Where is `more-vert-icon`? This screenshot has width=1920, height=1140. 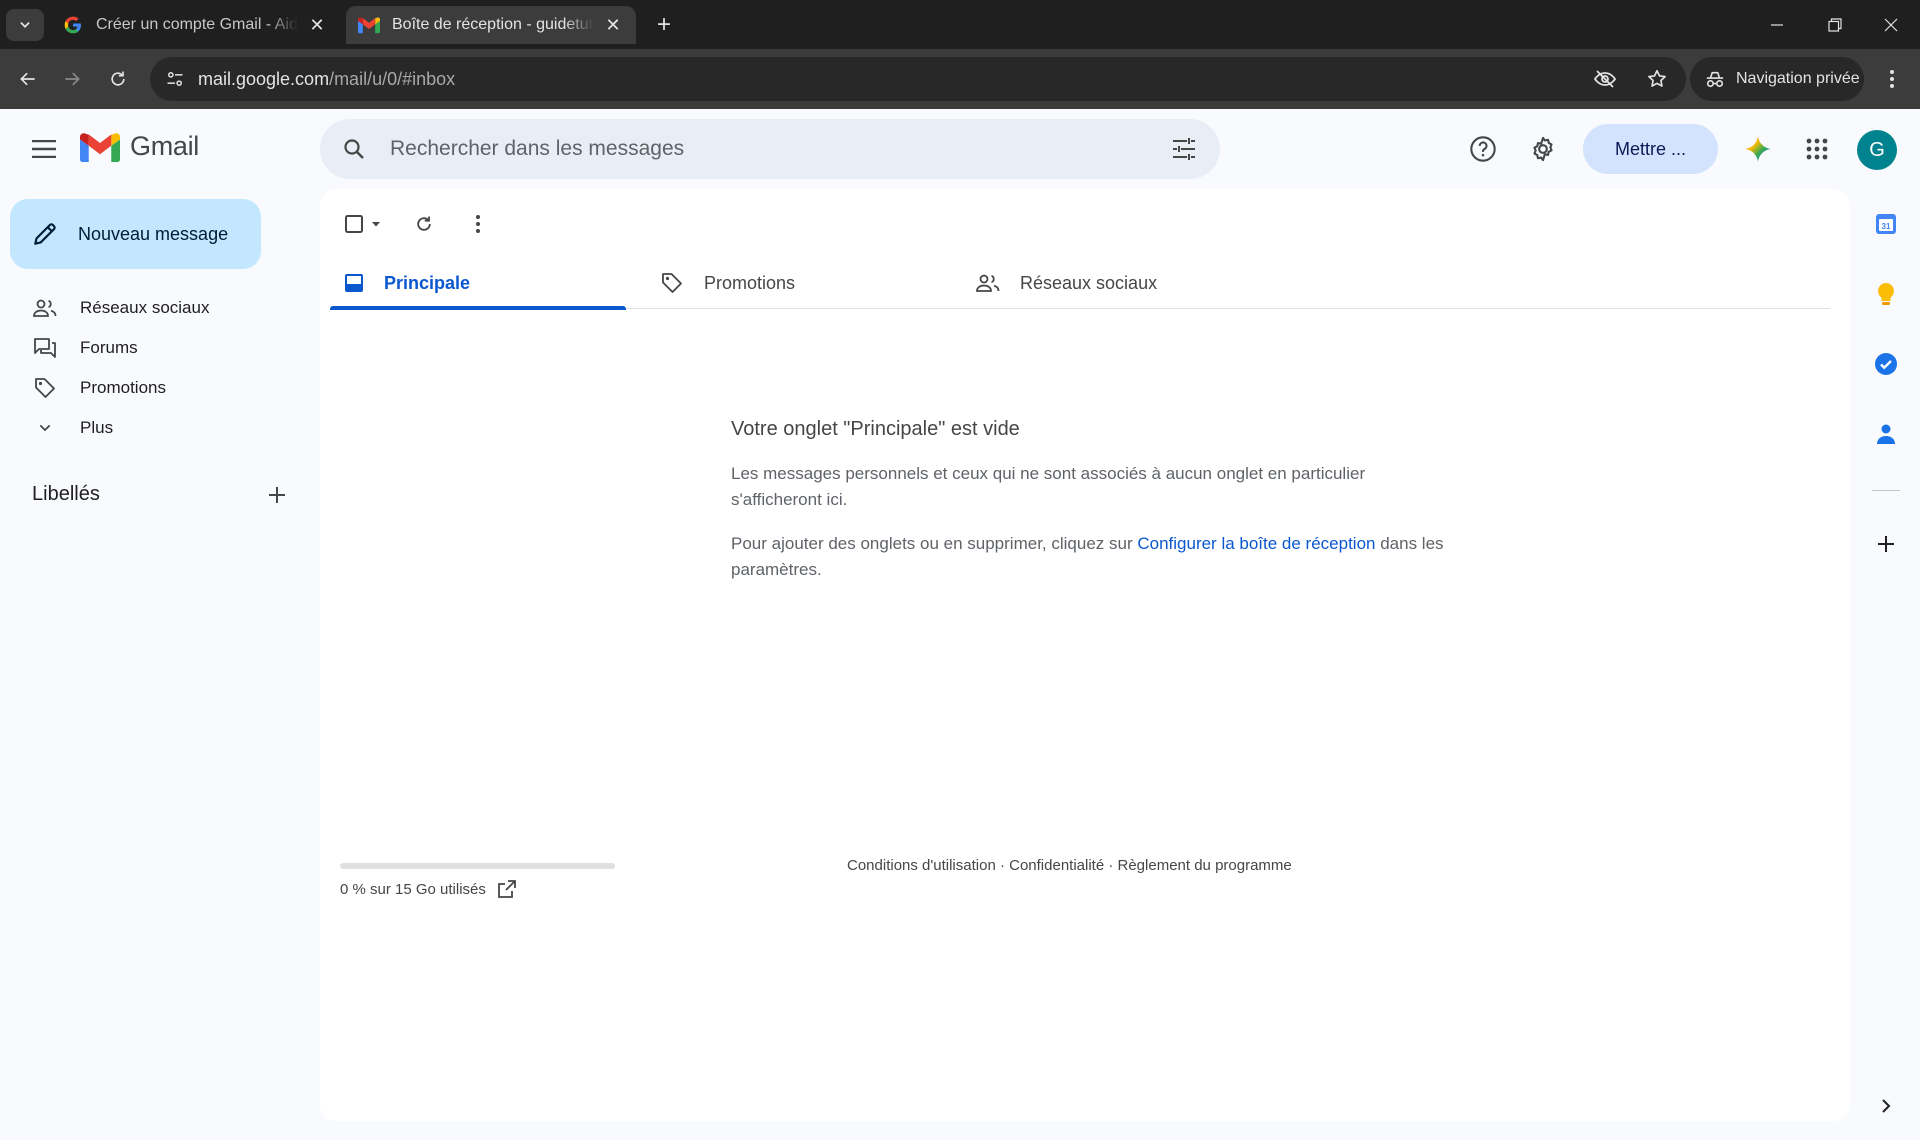 more-vert-icon is located at coordinates (1892, 79).